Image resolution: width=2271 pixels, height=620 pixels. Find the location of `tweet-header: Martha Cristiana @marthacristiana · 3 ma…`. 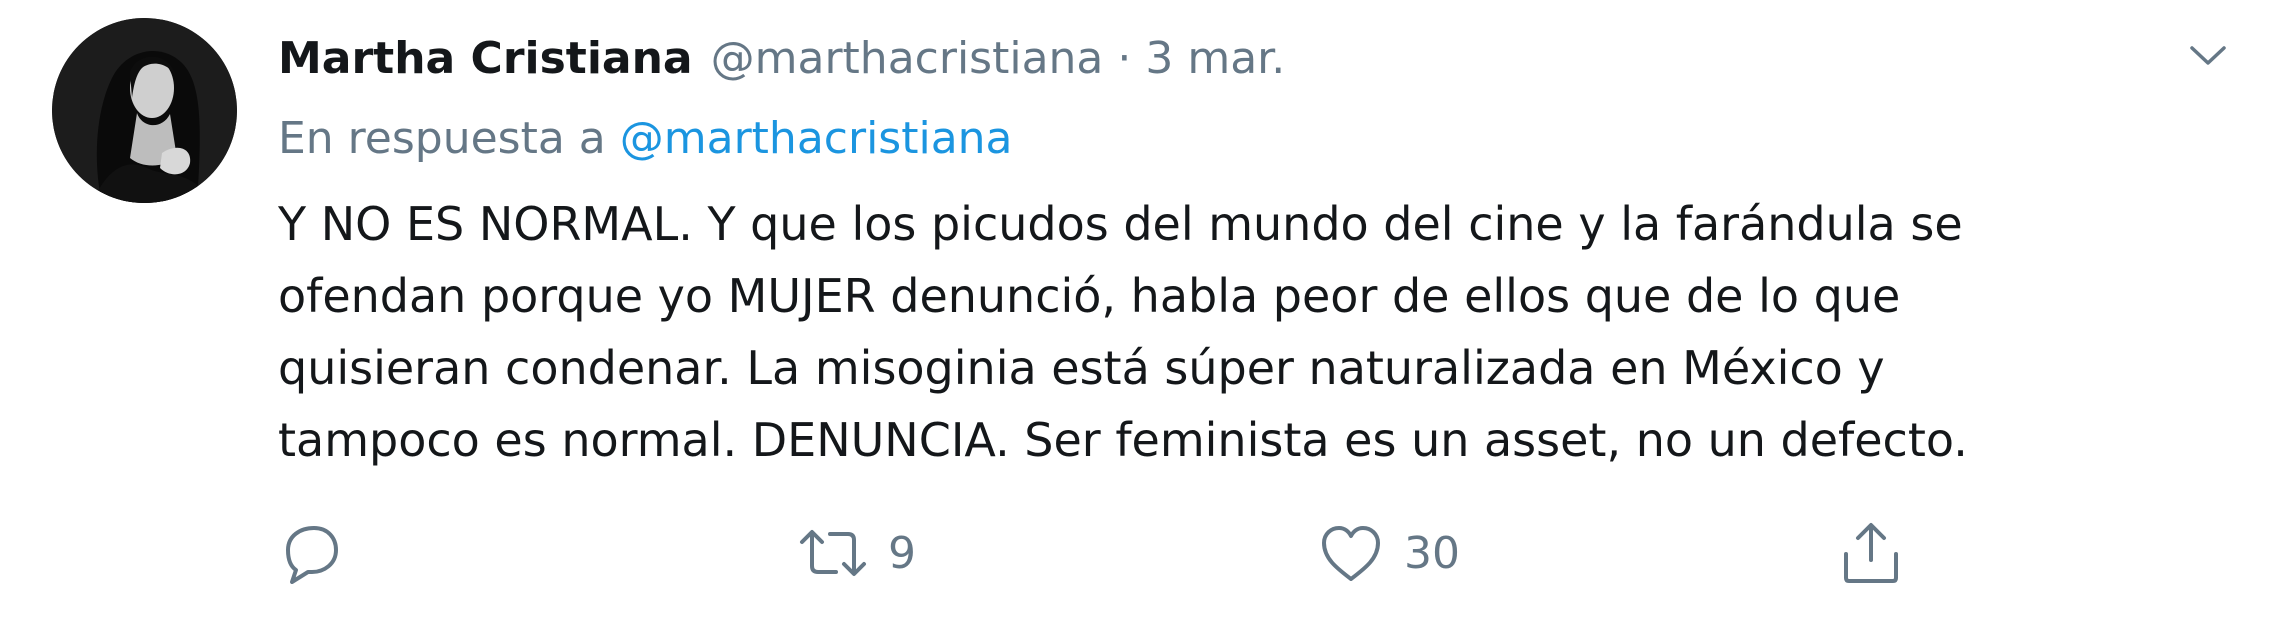

tweet-header: Martha Cristiana @marthacristiana · 3 ma… is located at coordinates (781, 59).